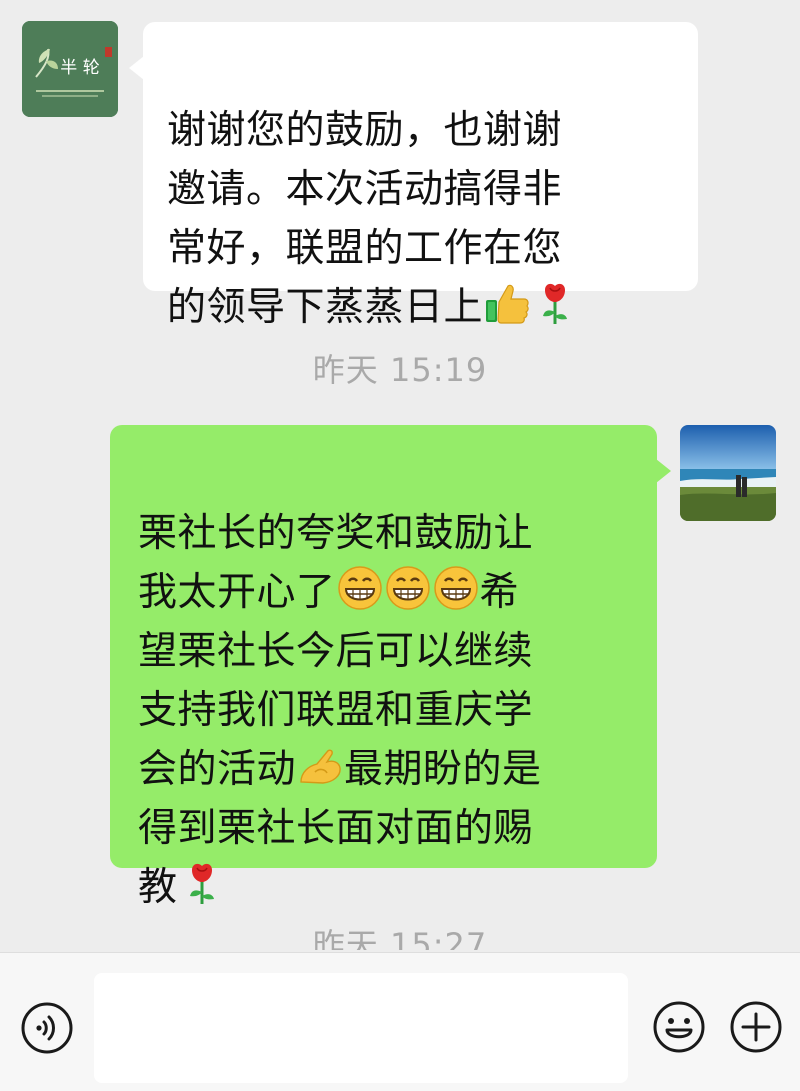 Image resolution: width=800 pixels, height=1091 pixels. What do you see at coordinates (400, 938) in the screenshot?
I see `timestamp: 昨天 15:27` at bounding box center [400, 938].